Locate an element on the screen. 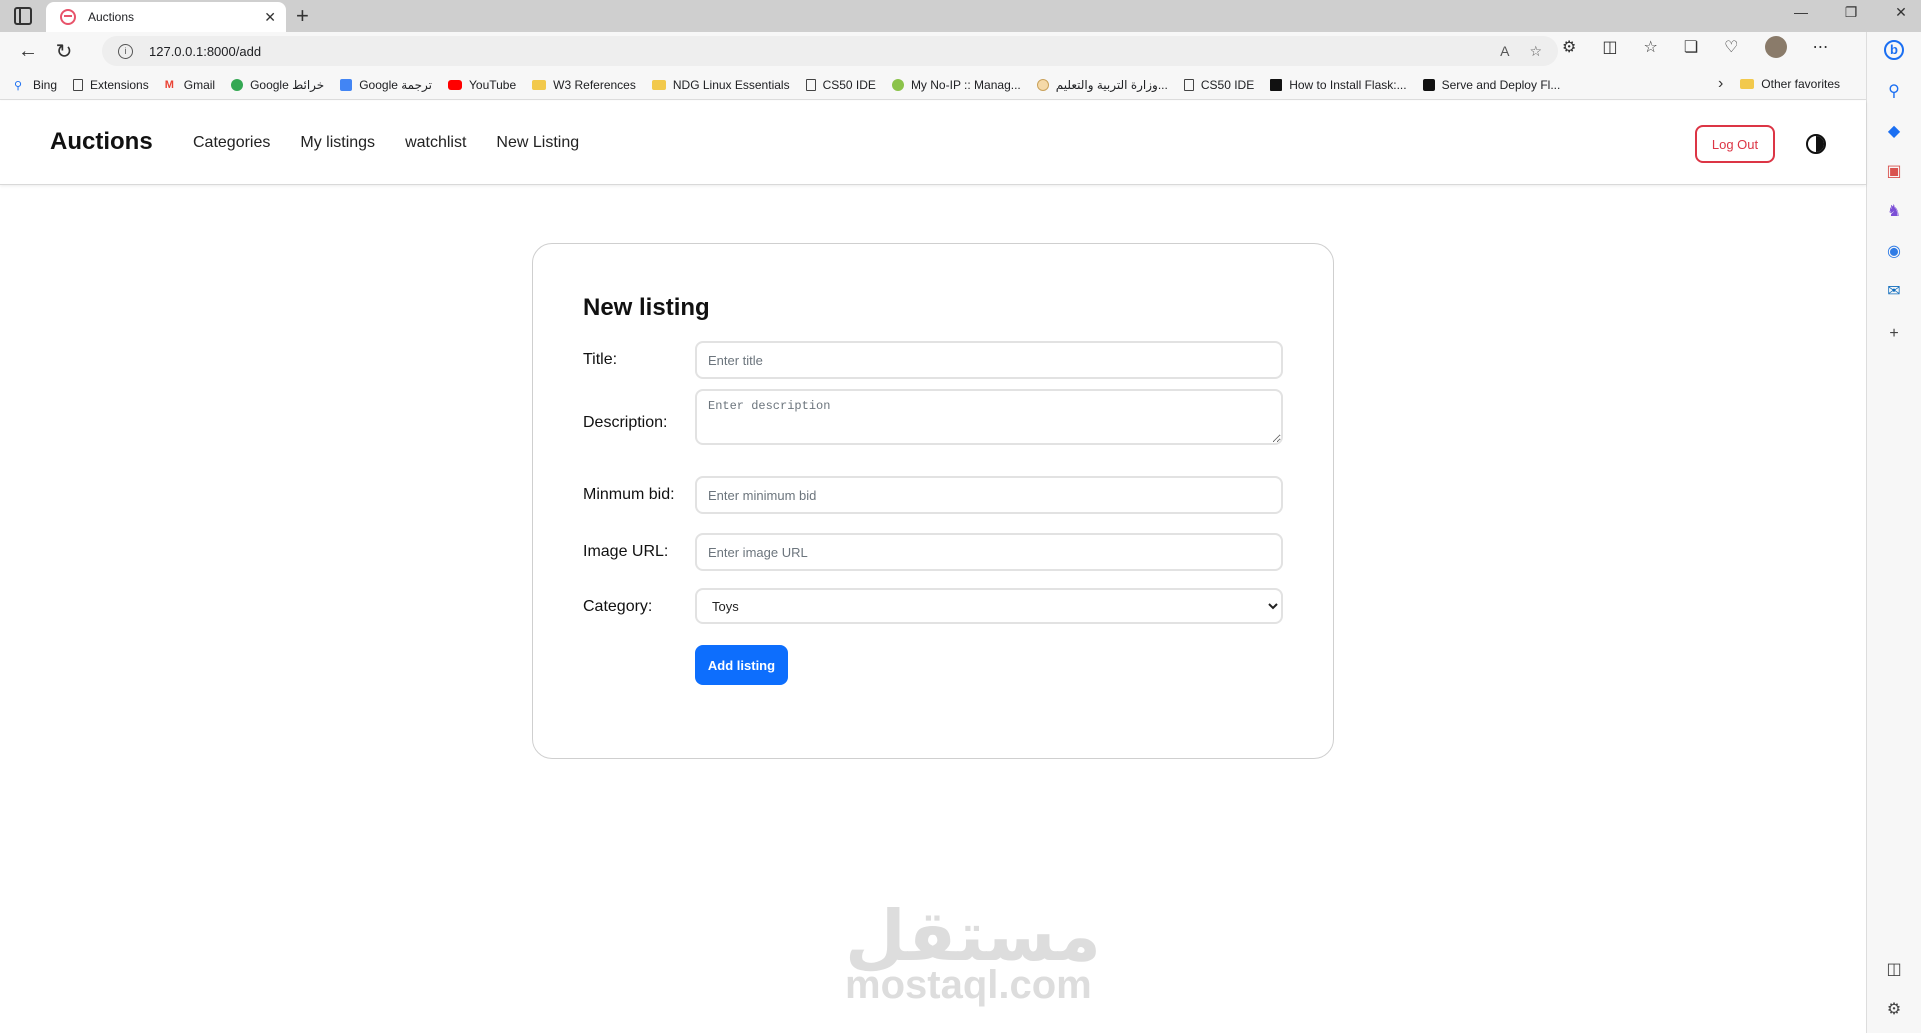  minimize-icon: — is located at coordinates (1801, 12).